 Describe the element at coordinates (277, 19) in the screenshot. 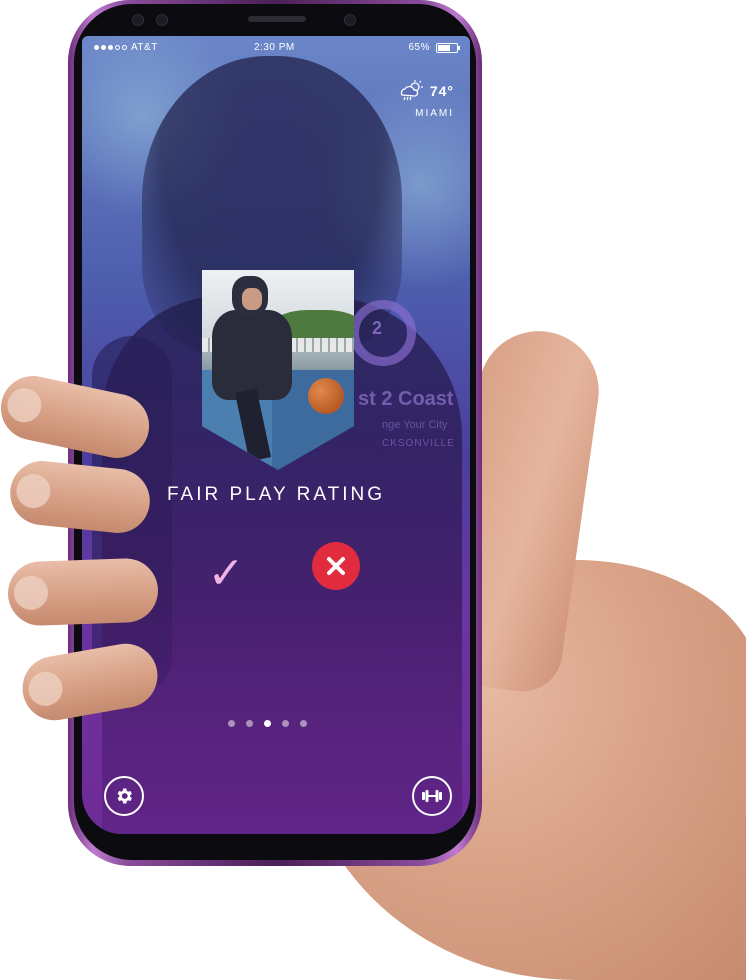

I see `phone-speaker` at that location.